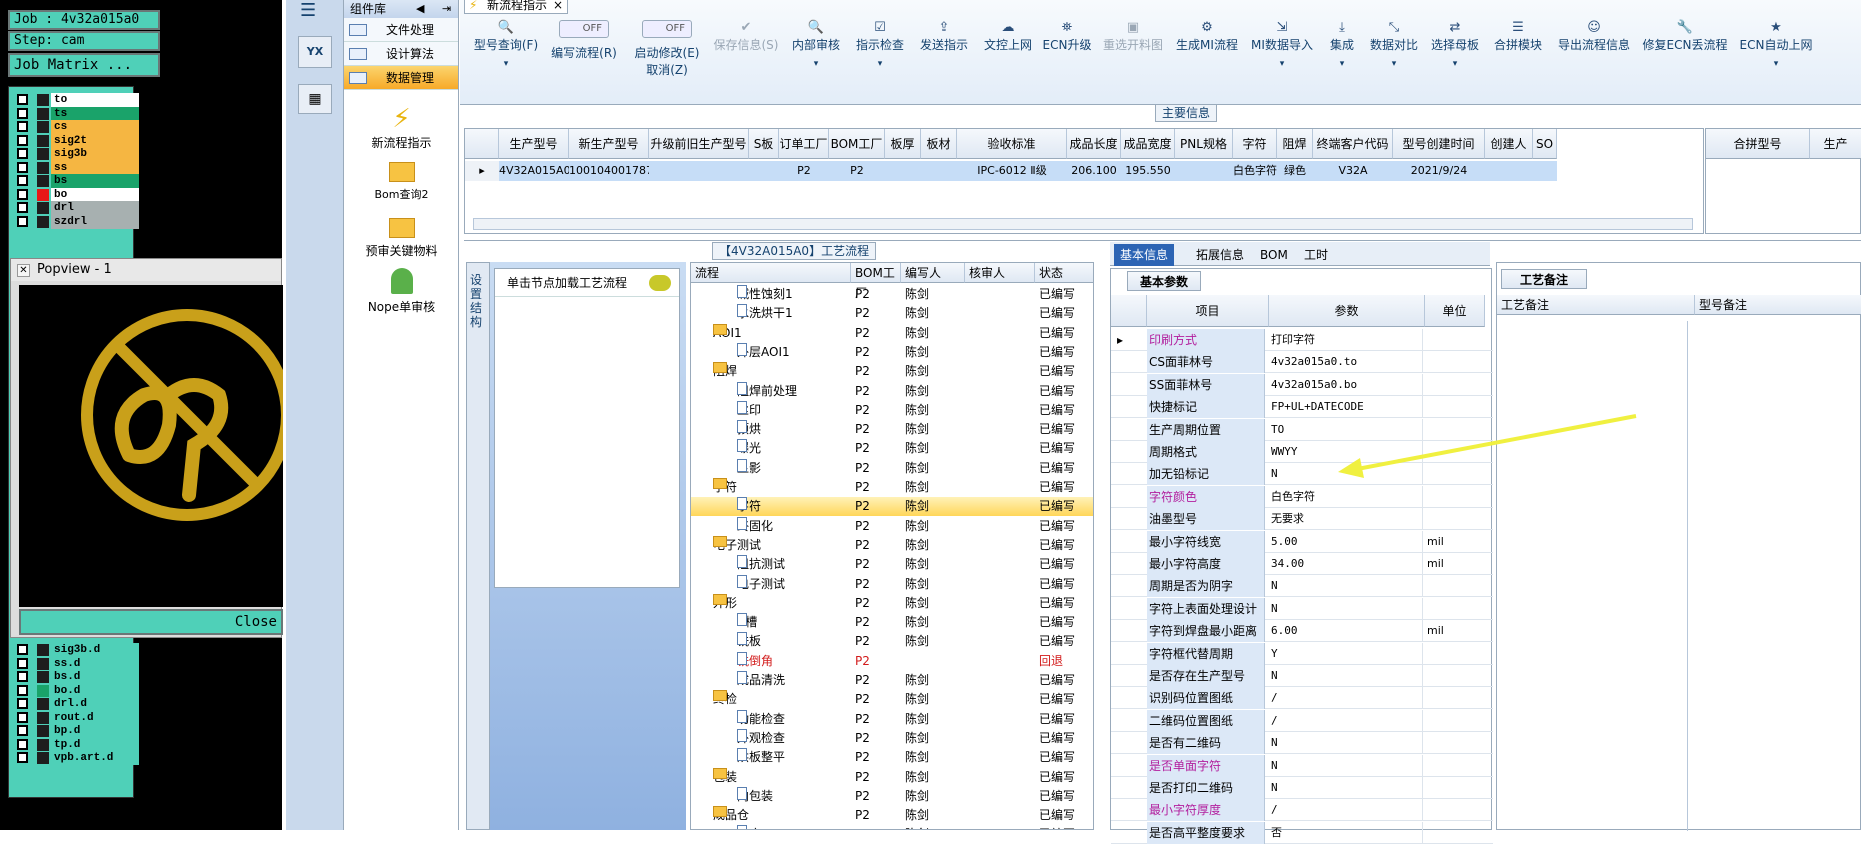 The height and width of the screenshot is (844, 1861). Describe the element at coordinates (76, 650) in the screenshot. I see `layer-row: sig3b.d` at that location.